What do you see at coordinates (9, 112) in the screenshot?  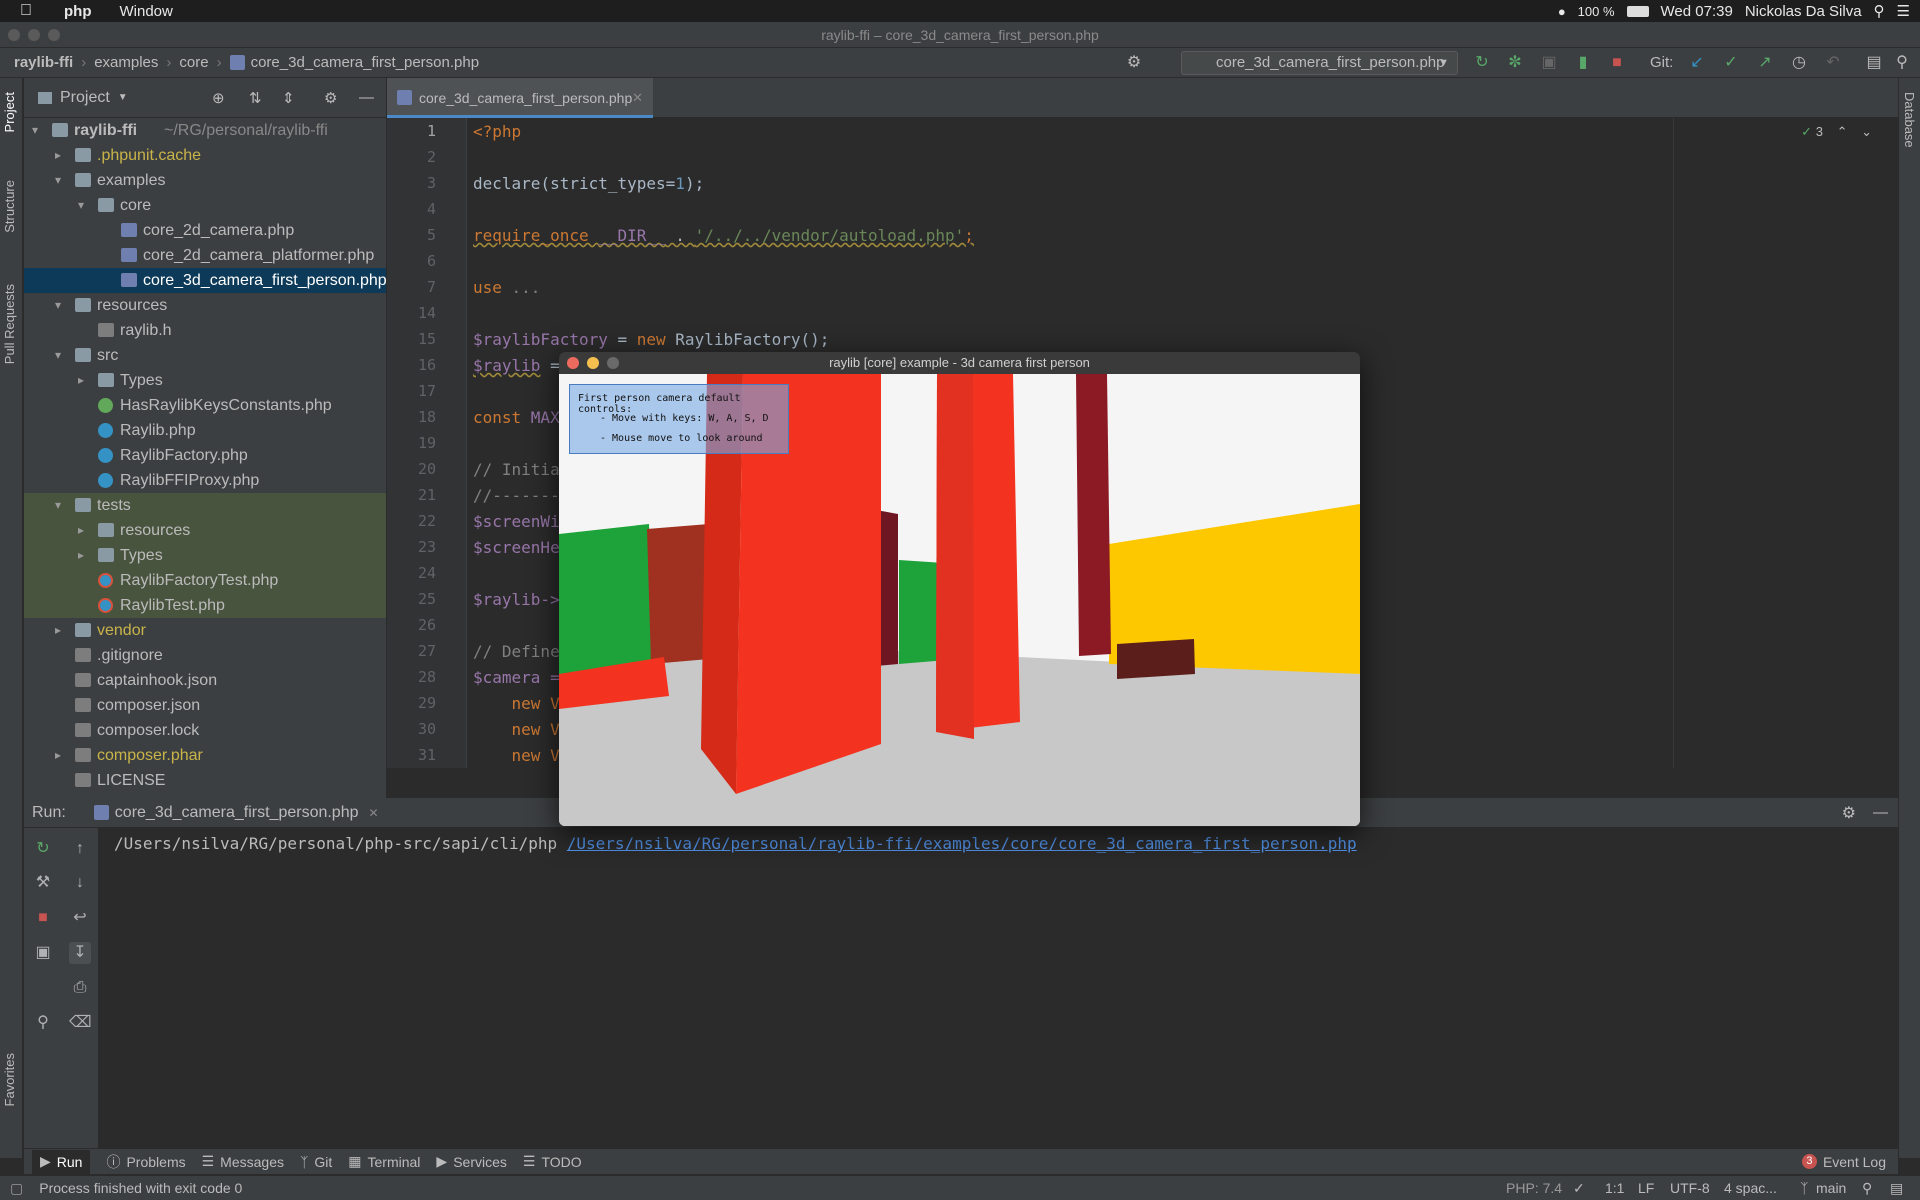 I see `project-tool-tab: Project` at bounding box center [9, 112].